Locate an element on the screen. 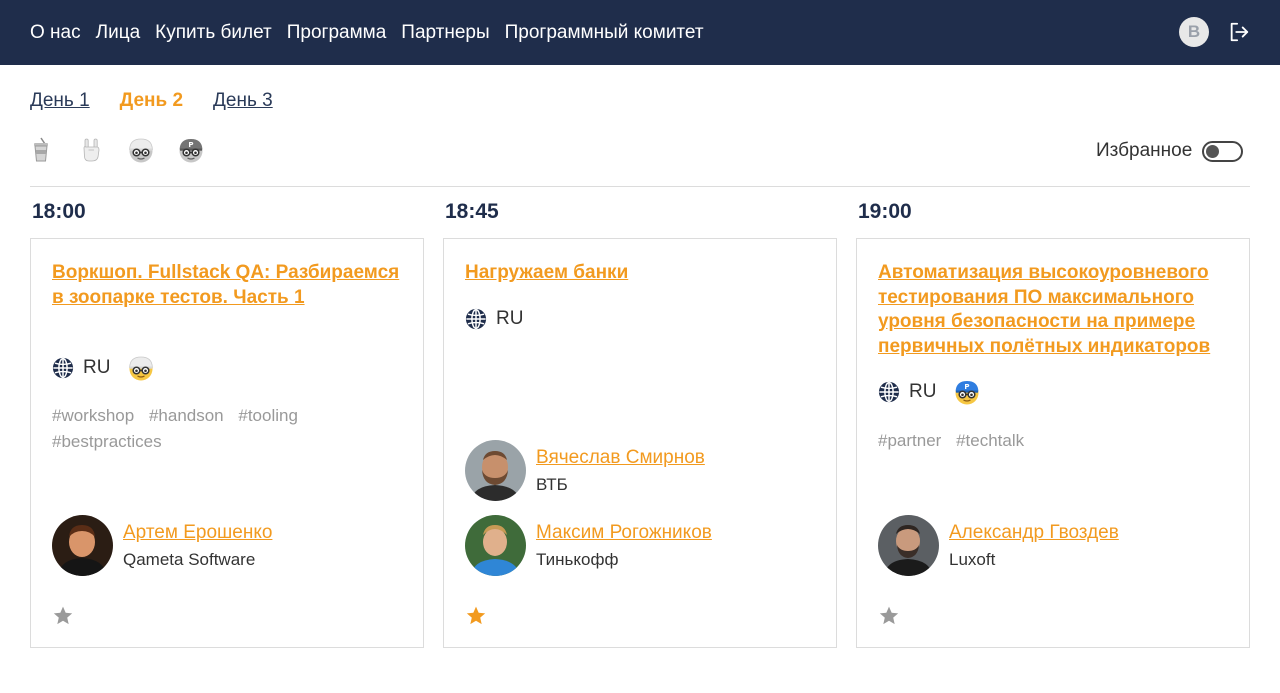 This screenshot has width=1280, height=693. favorites-label: Избранное is located at coordinates (1144, 150).